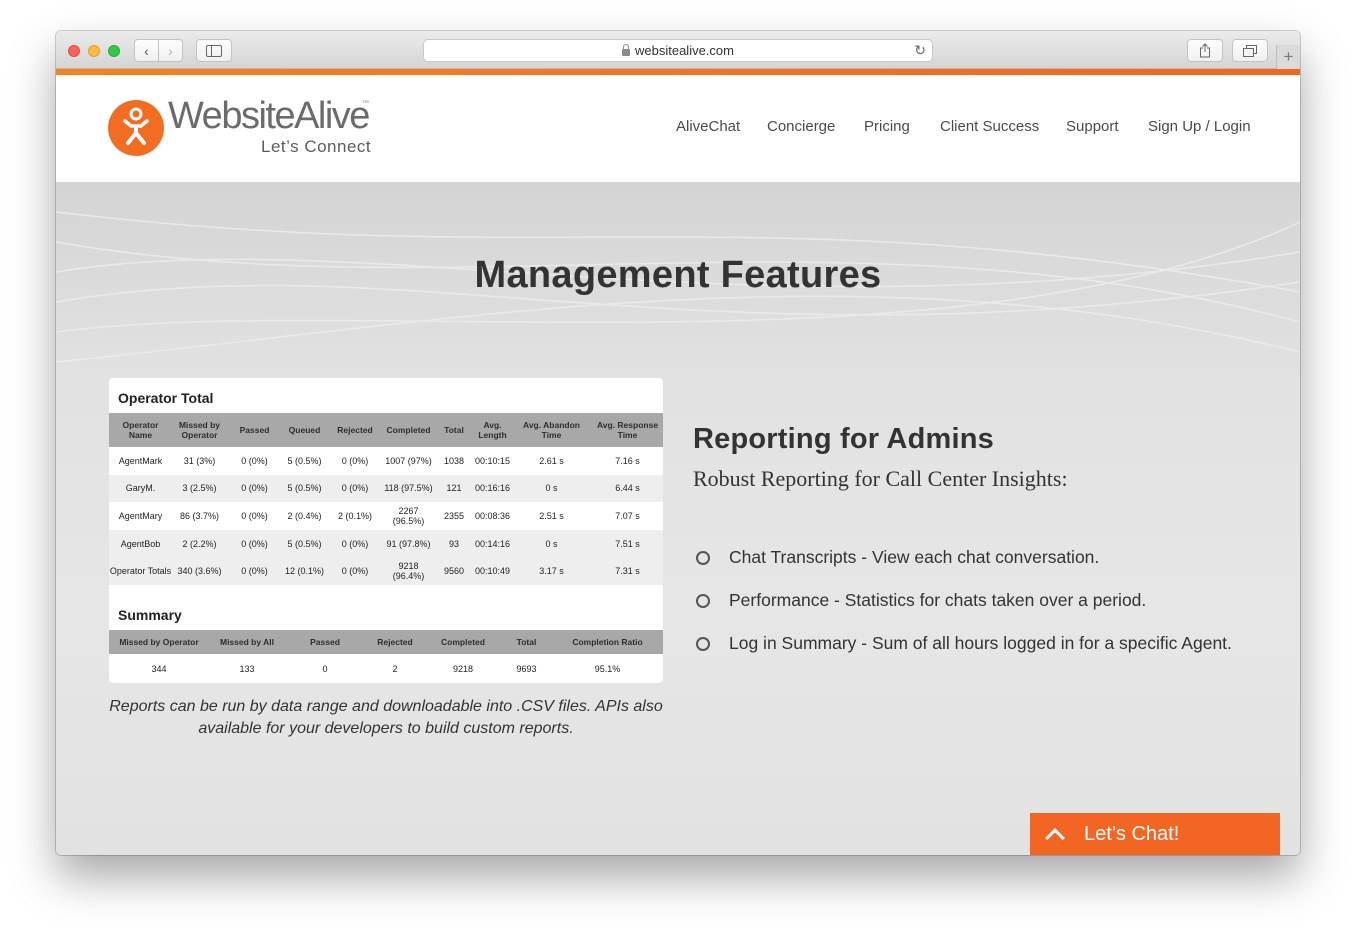 The height and width of the screenshot is (935, 1356). Describe the element at coordinates (492, 460) in the screenshot. I see `cell: 00:10:15` at that location.